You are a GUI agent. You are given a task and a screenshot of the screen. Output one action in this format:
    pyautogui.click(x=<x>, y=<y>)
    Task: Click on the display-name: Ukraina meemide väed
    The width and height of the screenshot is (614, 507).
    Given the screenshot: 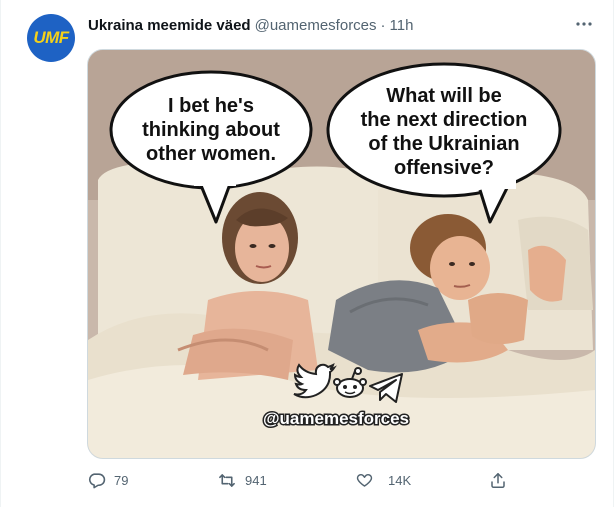 What is the action you would take?
    pyautogui.click(x=169, y=25)
    